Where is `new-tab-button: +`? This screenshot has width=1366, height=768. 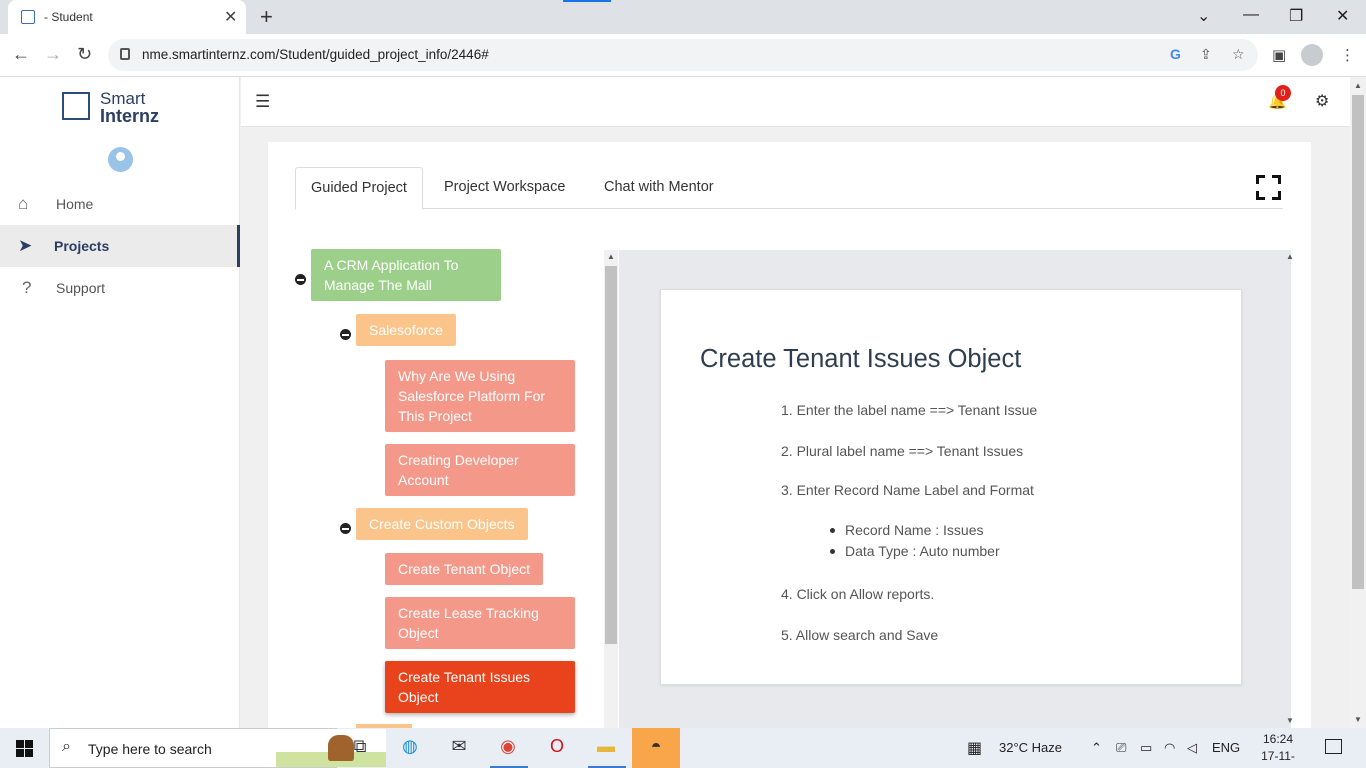 new-tab-button: + is located at coordinates (266, 17).